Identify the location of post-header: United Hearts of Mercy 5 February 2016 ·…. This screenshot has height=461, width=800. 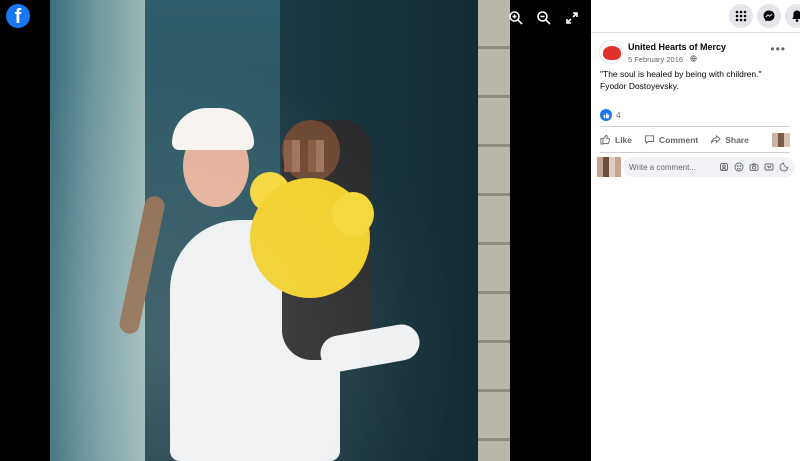
(696, 54).